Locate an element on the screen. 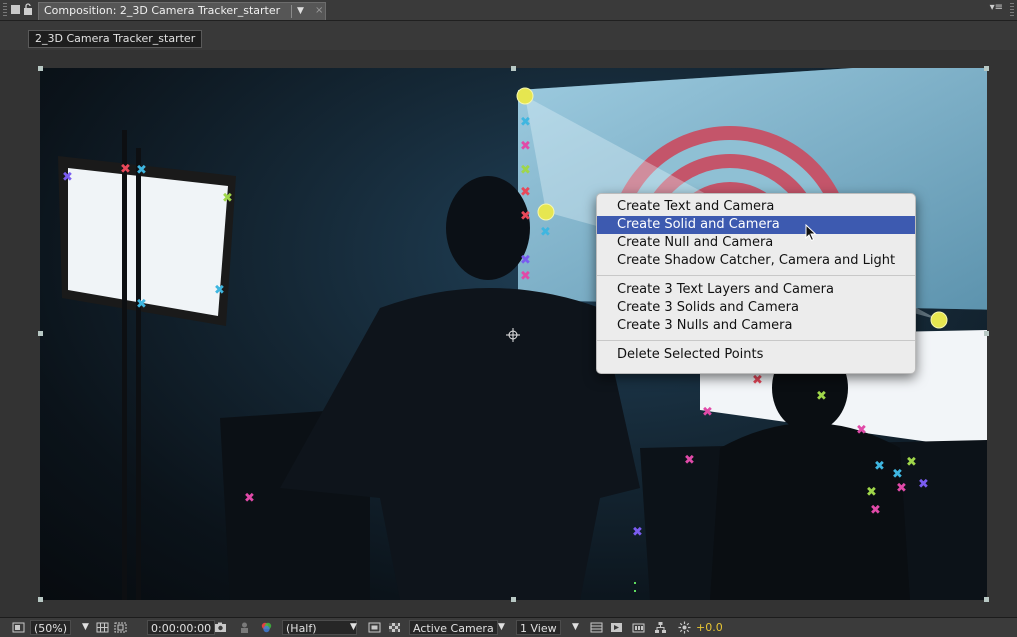 The width and height of the screenshot is (1017, 637). menu-item-create-solid-and-camera: Create Solid and Camera is located at coordinates (756, 225).